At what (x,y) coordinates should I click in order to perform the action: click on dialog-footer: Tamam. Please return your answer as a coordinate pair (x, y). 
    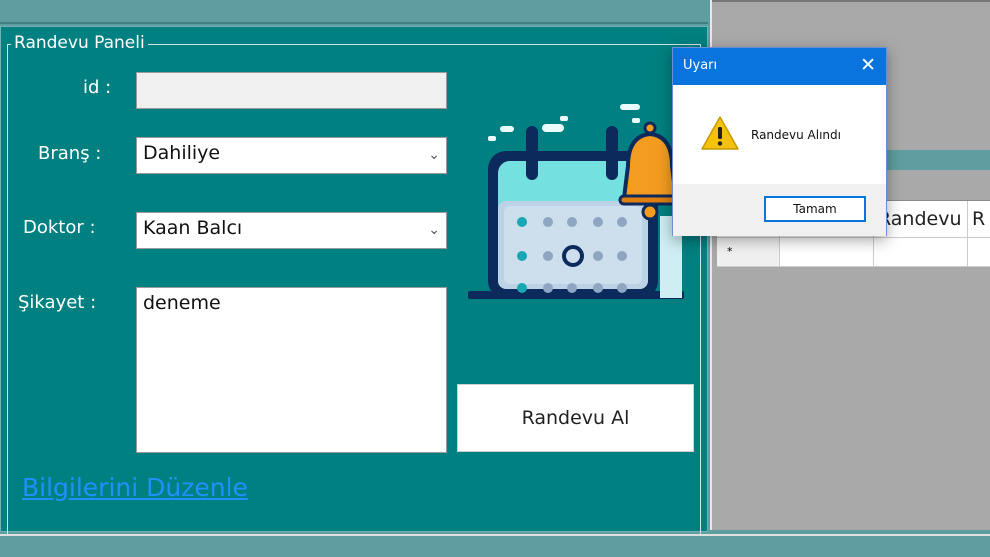
    Looking at the image, I should click on (779, 210).